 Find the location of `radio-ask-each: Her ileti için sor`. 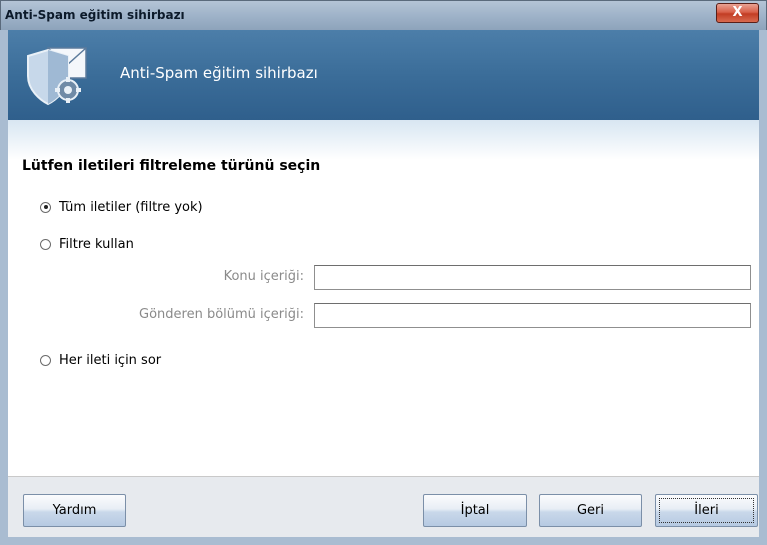

radio-ask-each: Her ileti için sor is located at coordinates (100, 360).